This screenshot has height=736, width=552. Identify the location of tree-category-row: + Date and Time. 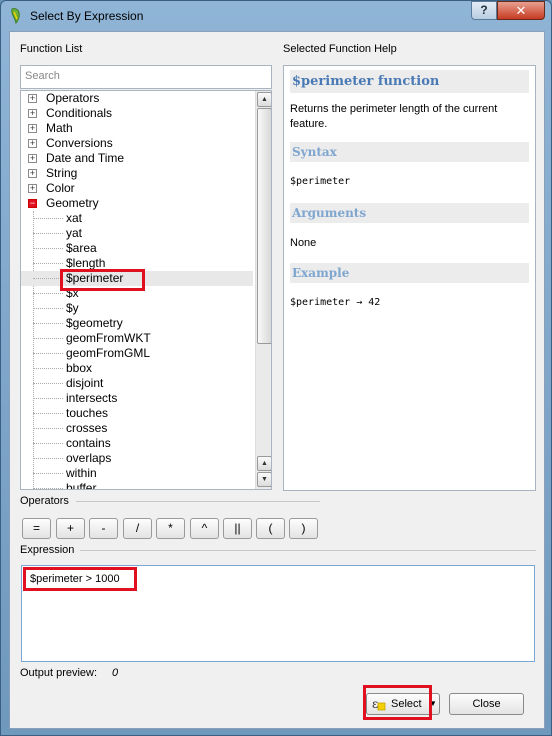
(137, 158).